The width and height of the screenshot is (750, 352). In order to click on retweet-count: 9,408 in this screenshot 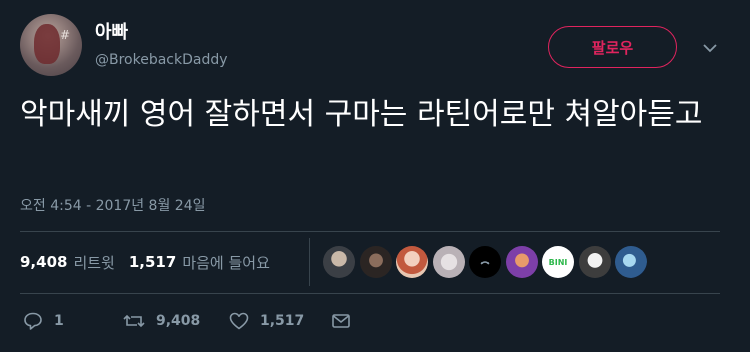, I will do `click(178, 321)`.